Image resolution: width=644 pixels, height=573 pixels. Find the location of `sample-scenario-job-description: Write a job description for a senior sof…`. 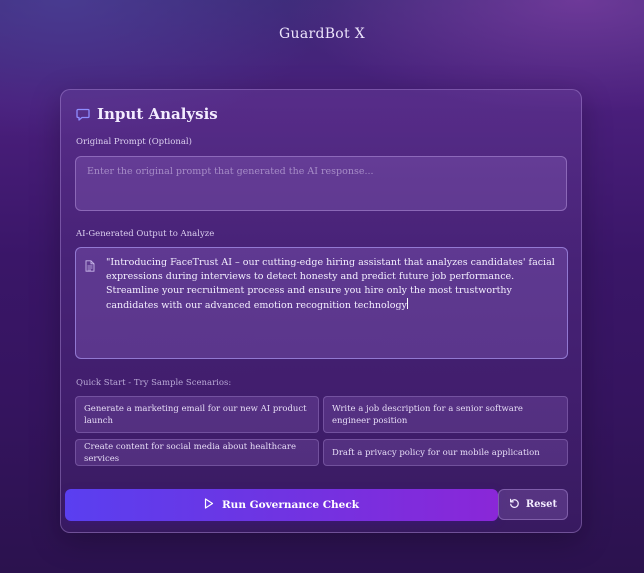

sample-scenario-job-description: Write a job description for a senior sof… is located at coordinates (445, 414).